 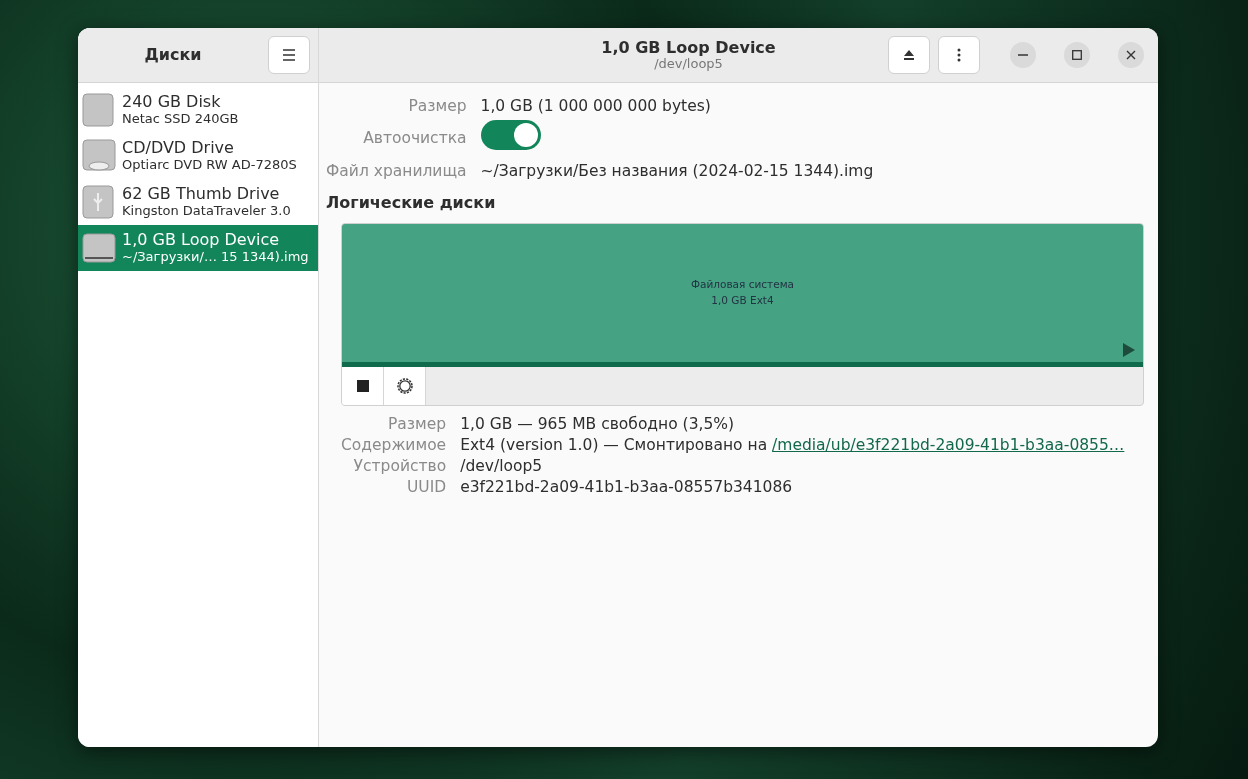 I want to click on eject-button, so click(x=909, y=55).